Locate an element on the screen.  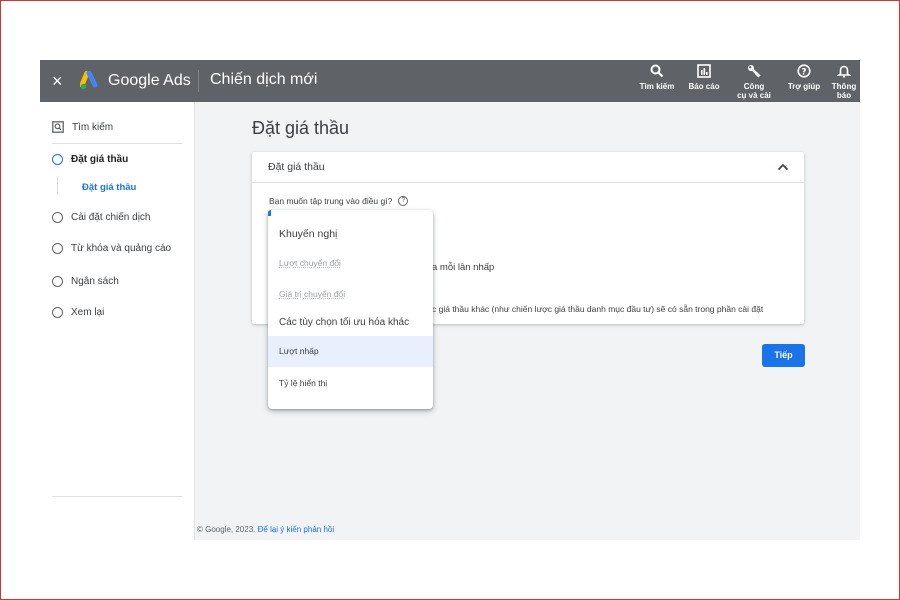
reports-icon is located at coordinates (704, 72).